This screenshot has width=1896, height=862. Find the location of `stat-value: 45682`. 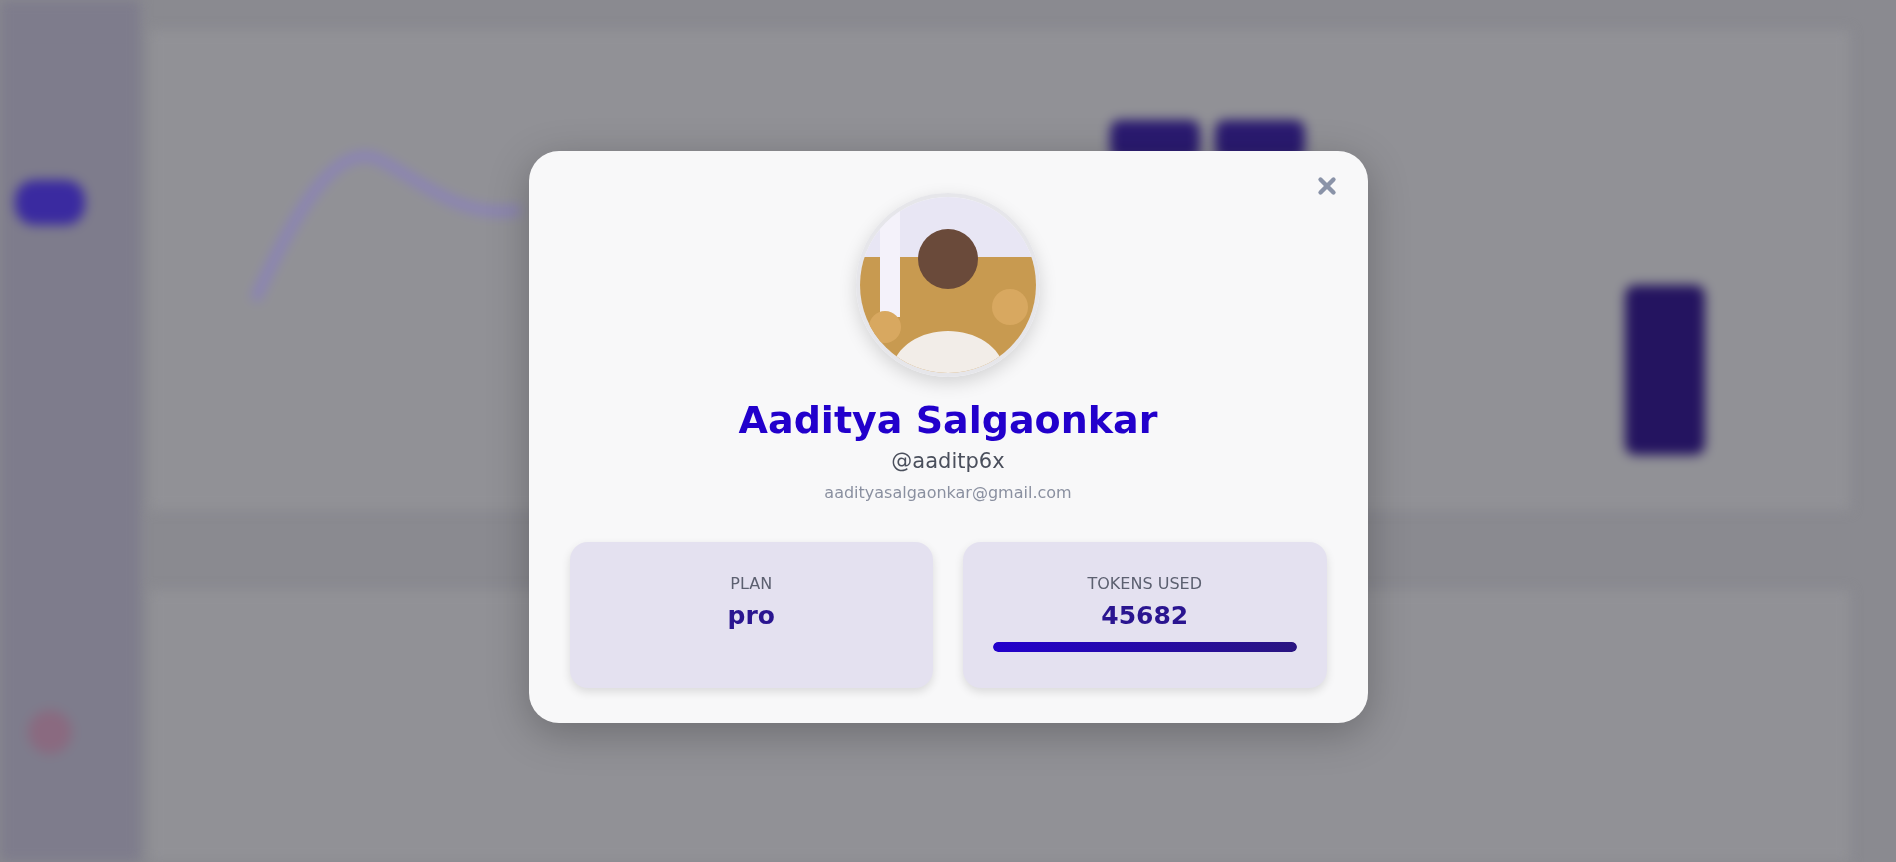

stat-value: 45682 is located at coordinates (1145, 615).